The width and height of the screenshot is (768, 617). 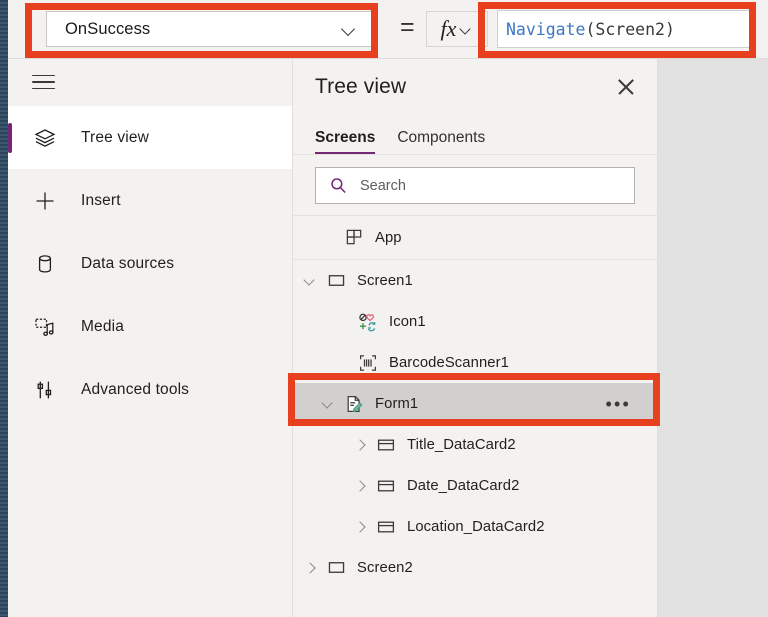 I want to click on sidebar-item-label: Insert, so click(x=101, y=200).